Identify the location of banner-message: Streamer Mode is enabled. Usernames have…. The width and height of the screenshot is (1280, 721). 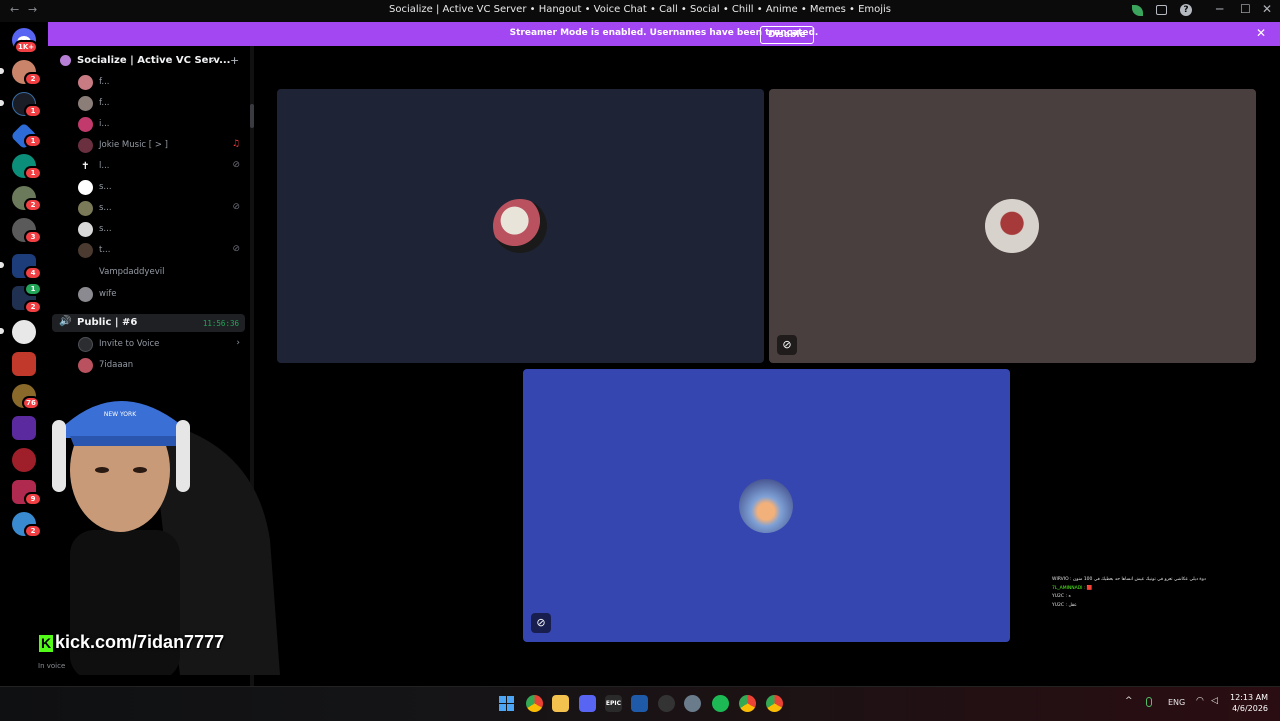
(664, 33).